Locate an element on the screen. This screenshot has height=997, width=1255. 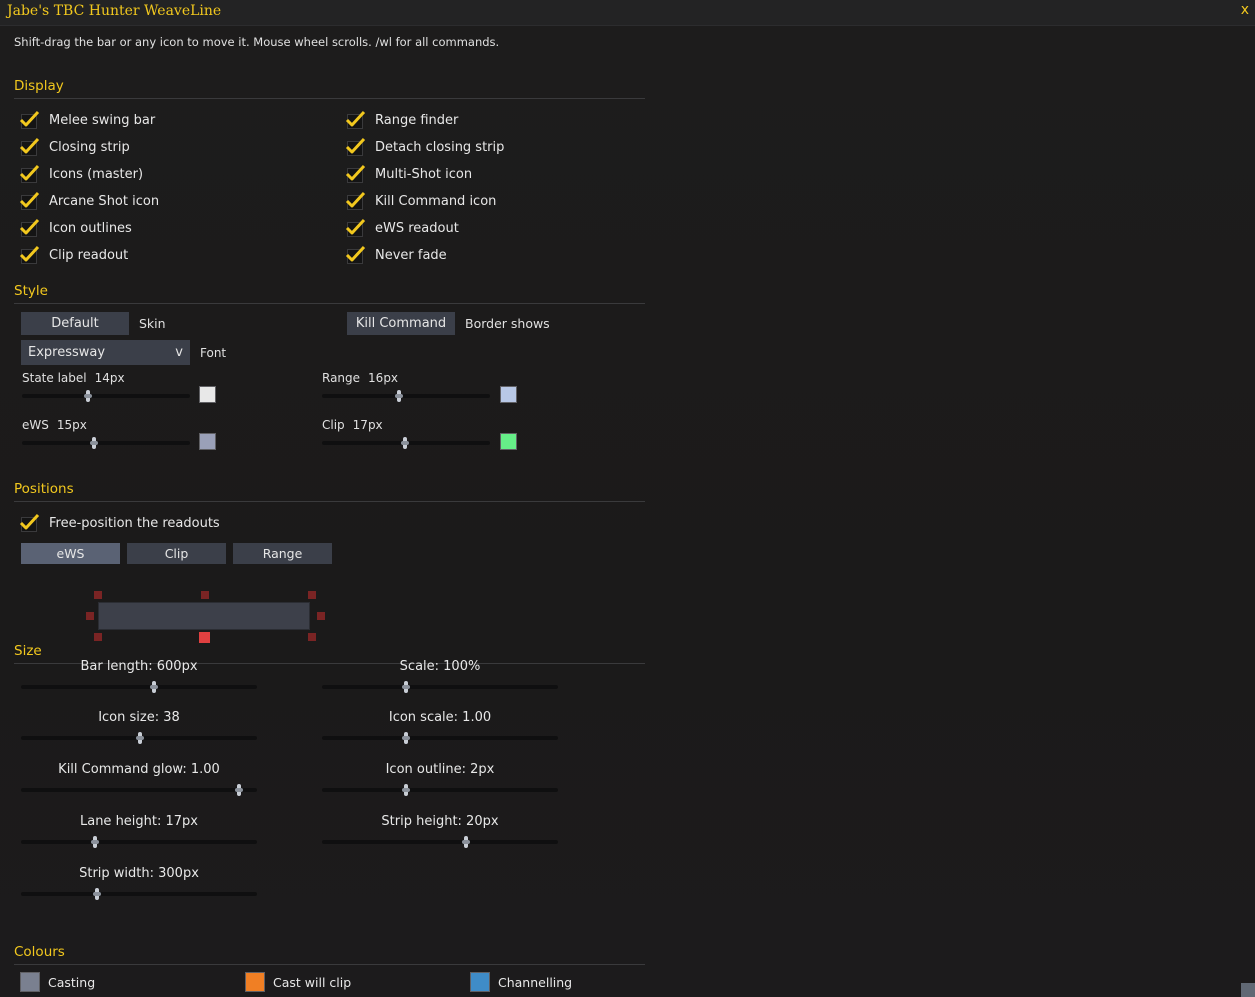
tab-clip: Clip is located at coordinates (176, 553).